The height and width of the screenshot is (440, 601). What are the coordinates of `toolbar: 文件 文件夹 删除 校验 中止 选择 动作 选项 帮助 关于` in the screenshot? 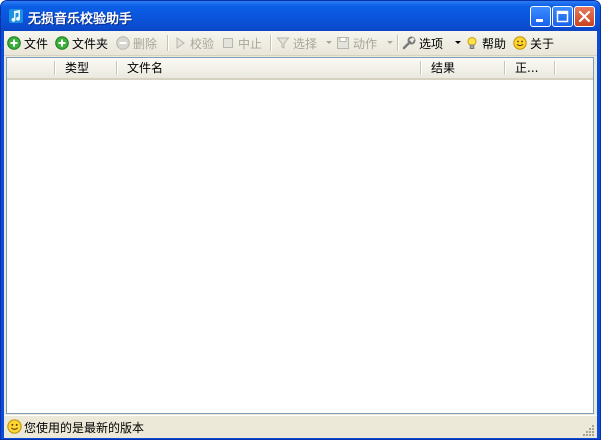 It's located at (300, 43).